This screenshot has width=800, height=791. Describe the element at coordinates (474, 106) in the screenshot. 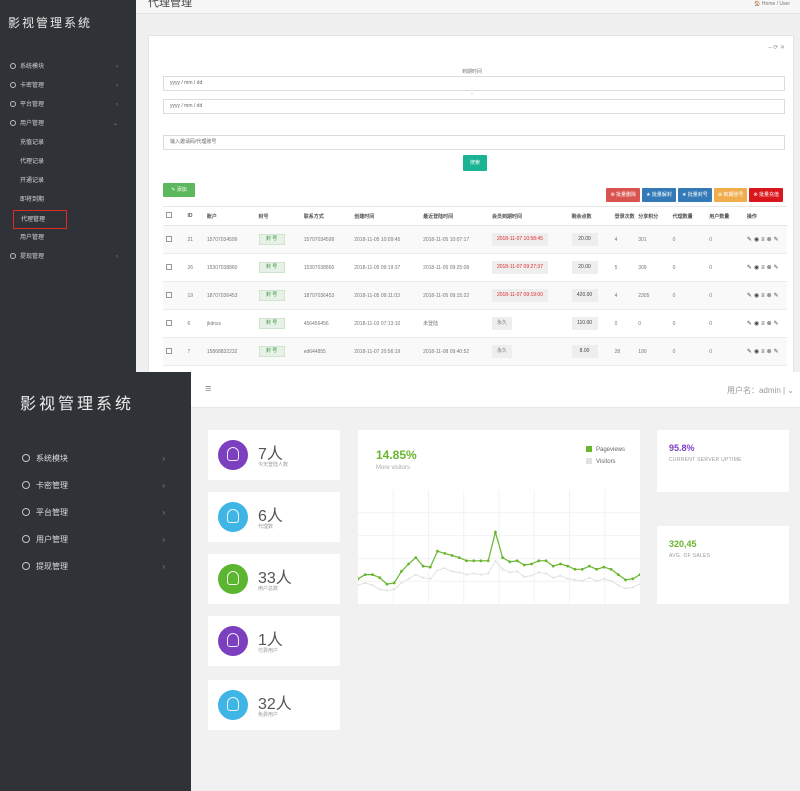

I see `date-end-input: yyyy / mm / dd` at that location.